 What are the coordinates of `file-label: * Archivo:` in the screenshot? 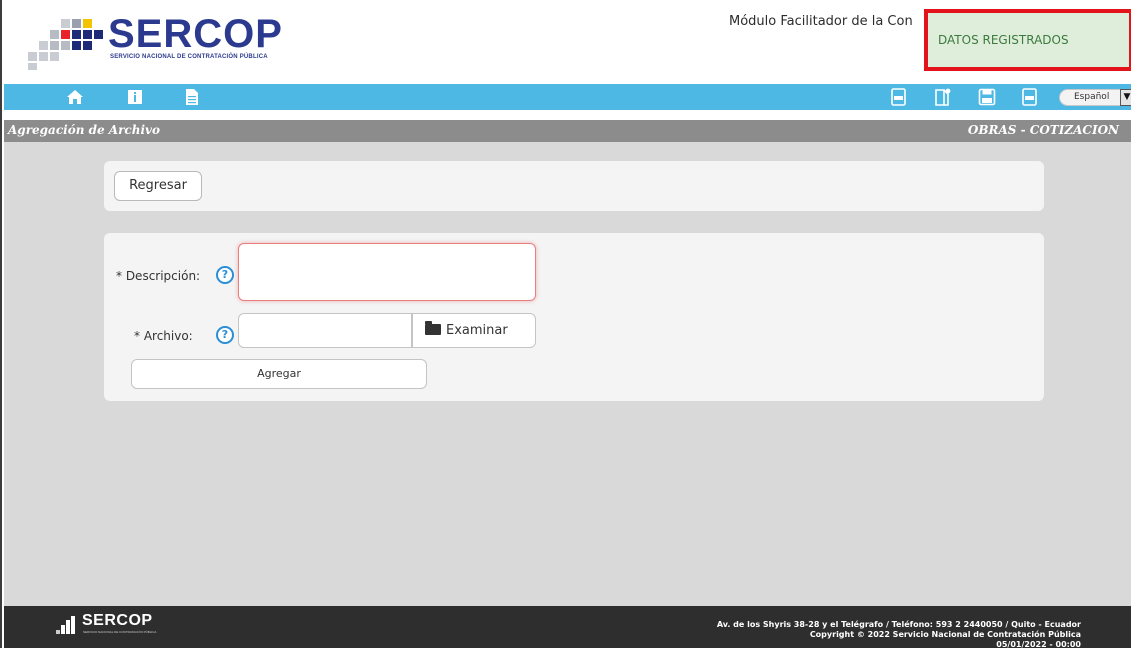 It's located at (163, 336).